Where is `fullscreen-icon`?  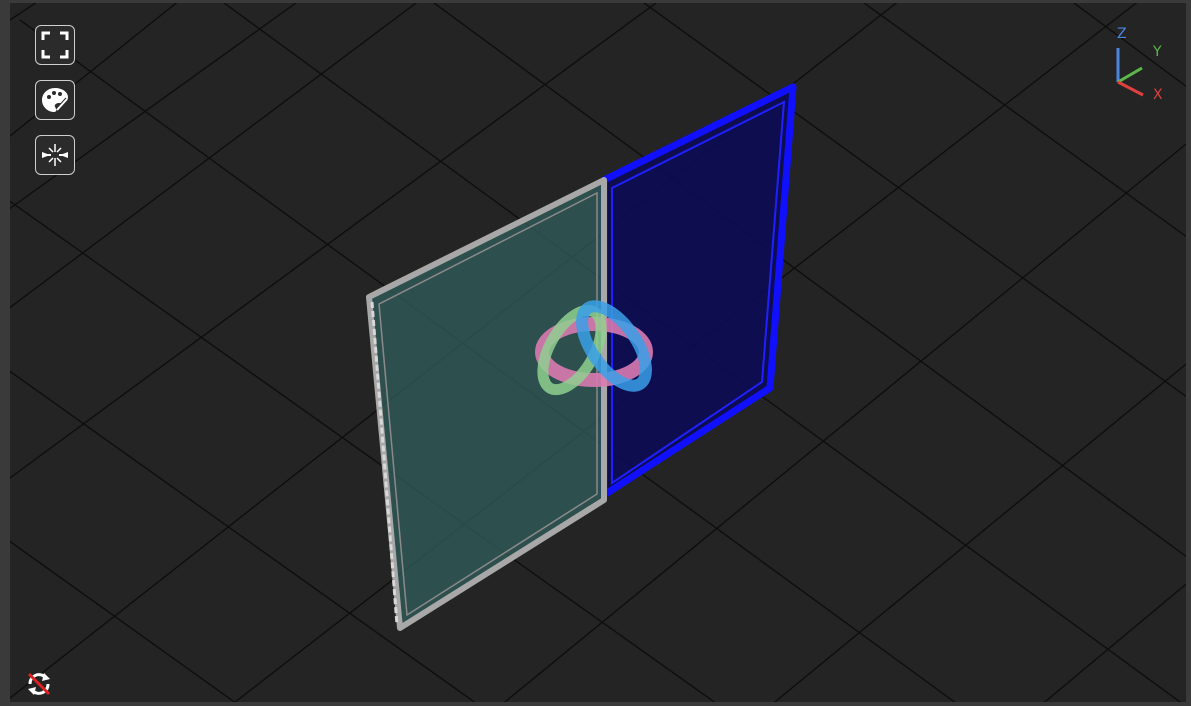
fullscreen-icon is located at coordinates (55, 45).